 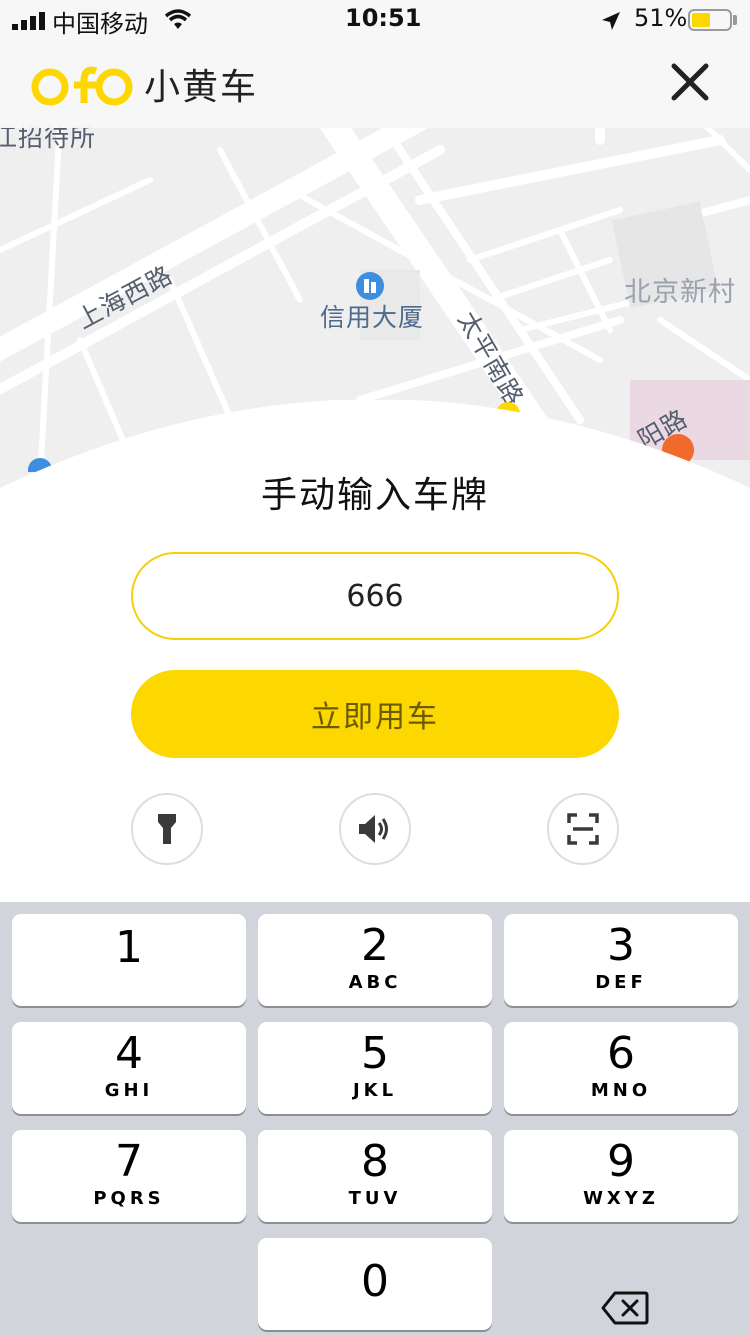 I want to click on key-letters: JKL, so click(x=375, y=1090).